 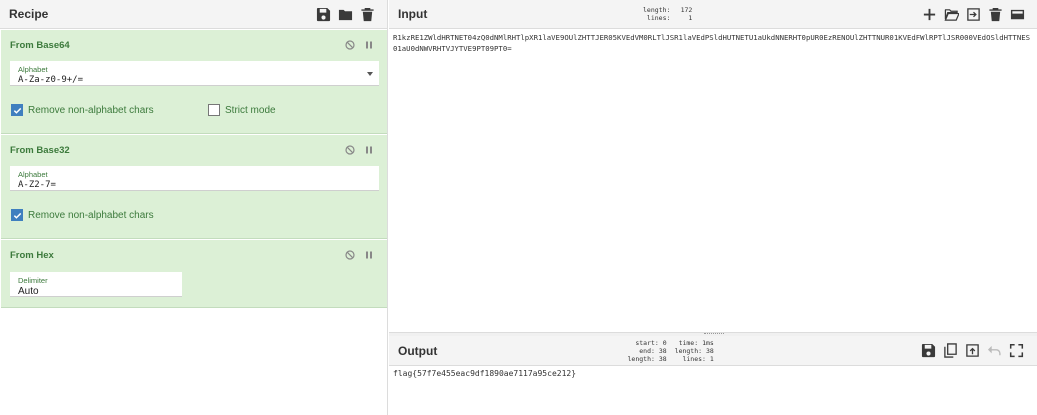 I want to click on delimiter-label: Delimiter, so click(x=33, y=280).